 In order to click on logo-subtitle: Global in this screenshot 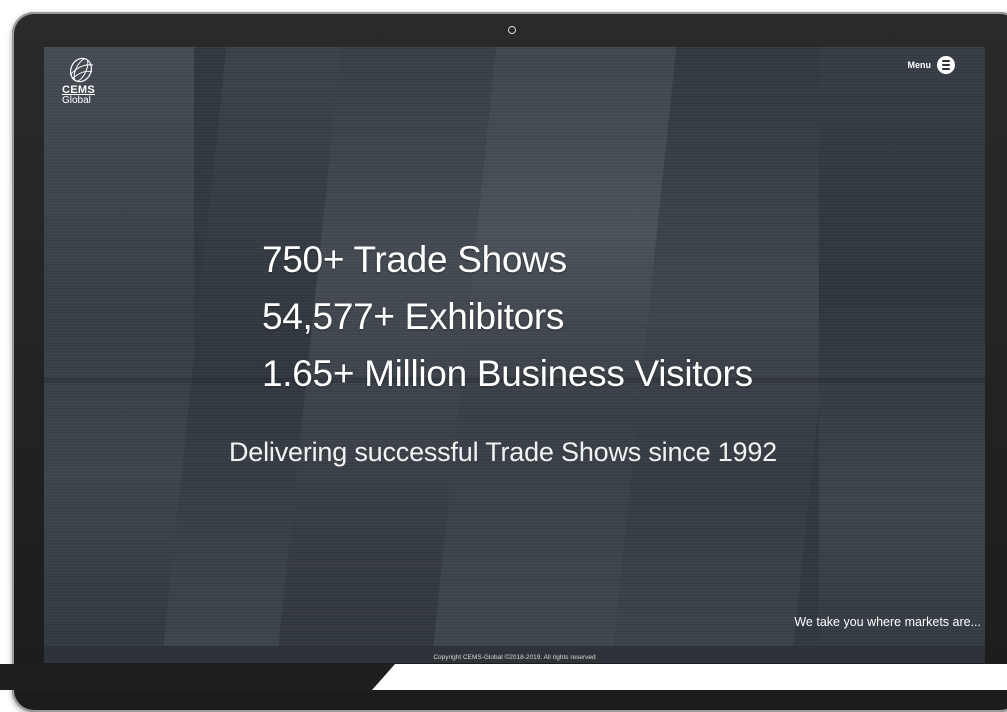, I will do `click(76, 100)`.